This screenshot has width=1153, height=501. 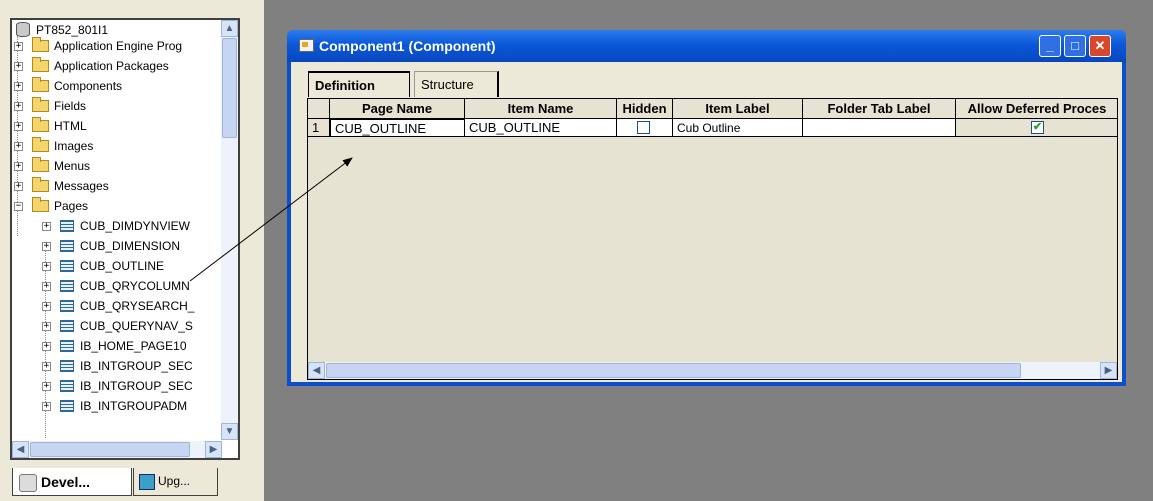 I want to click on tree-page-item: + IB_HOME_PAGE10, so click(x=117, y=346).